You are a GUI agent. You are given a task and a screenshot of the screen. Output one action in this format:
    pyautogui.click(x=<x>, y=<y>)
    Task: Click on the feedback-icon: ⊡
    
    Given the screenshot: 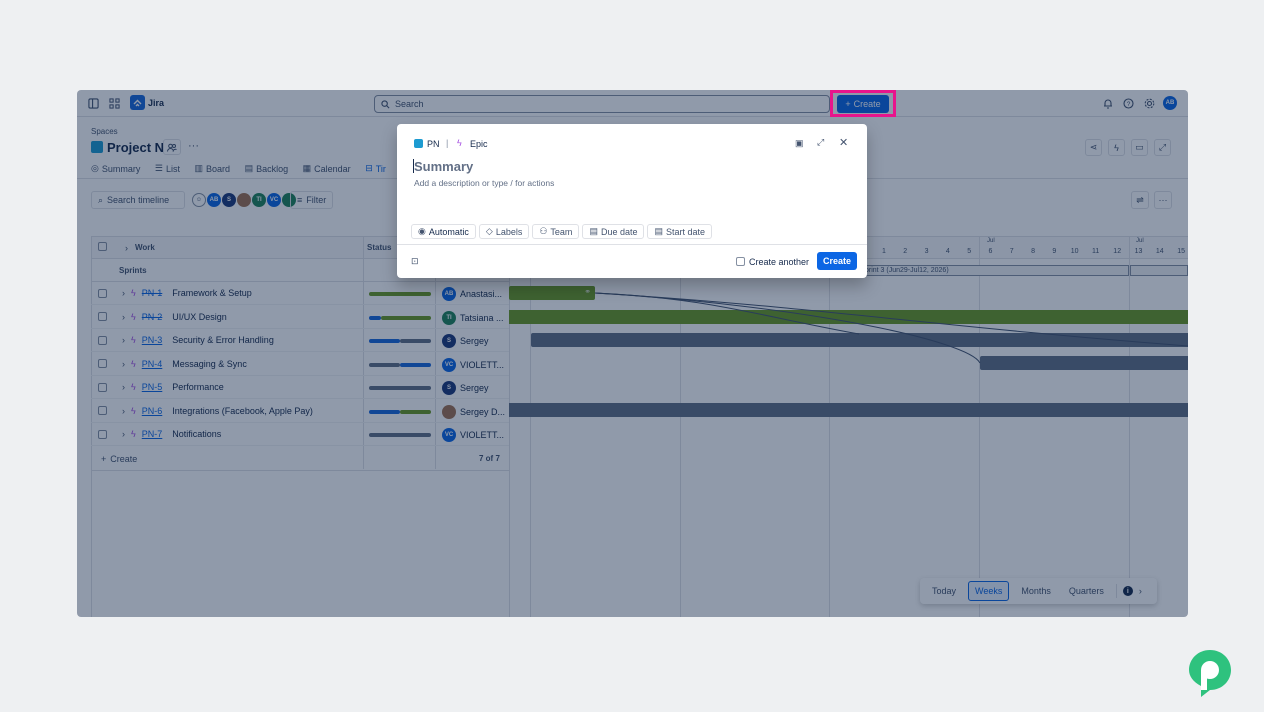 What is the action you would take?
    pyautogui.click(x=415, y=261)
    